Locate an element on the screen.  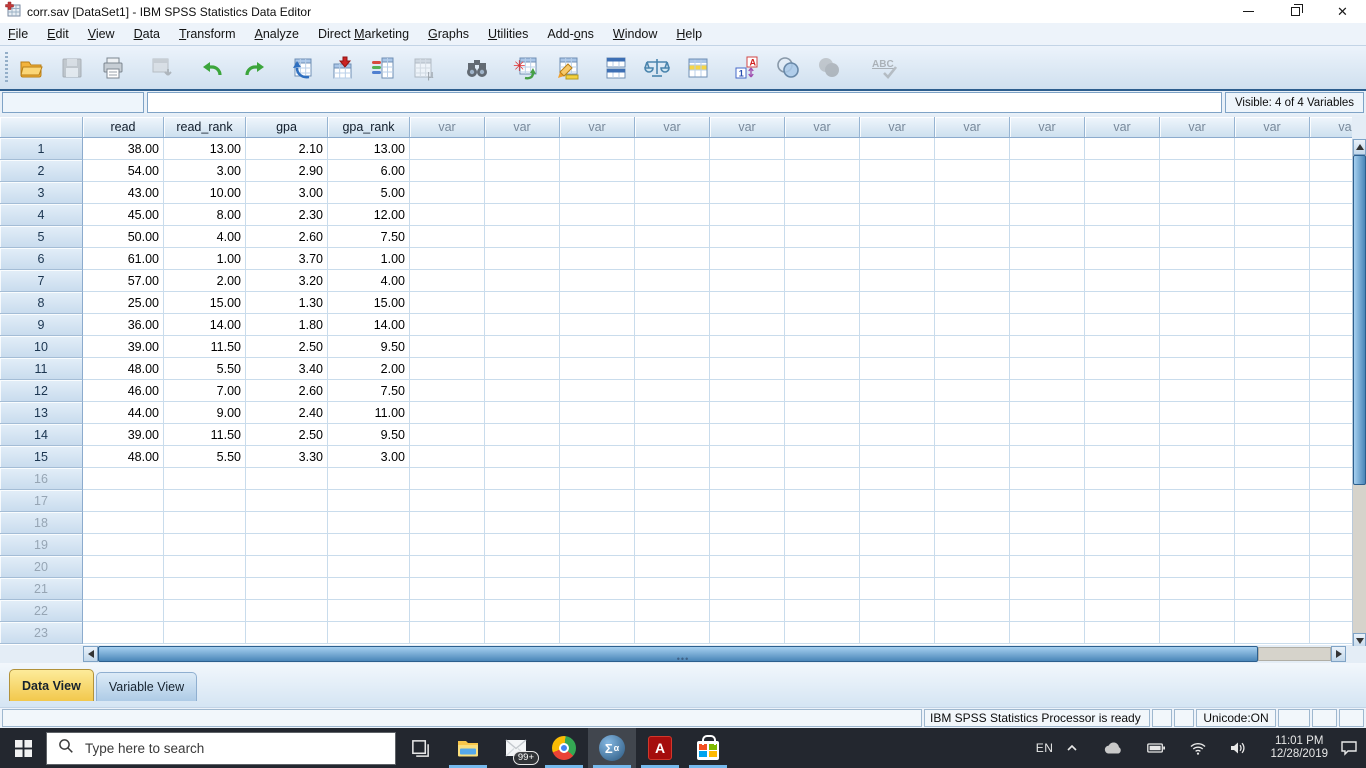
menu-file: File is located at coordinates (18, 34).